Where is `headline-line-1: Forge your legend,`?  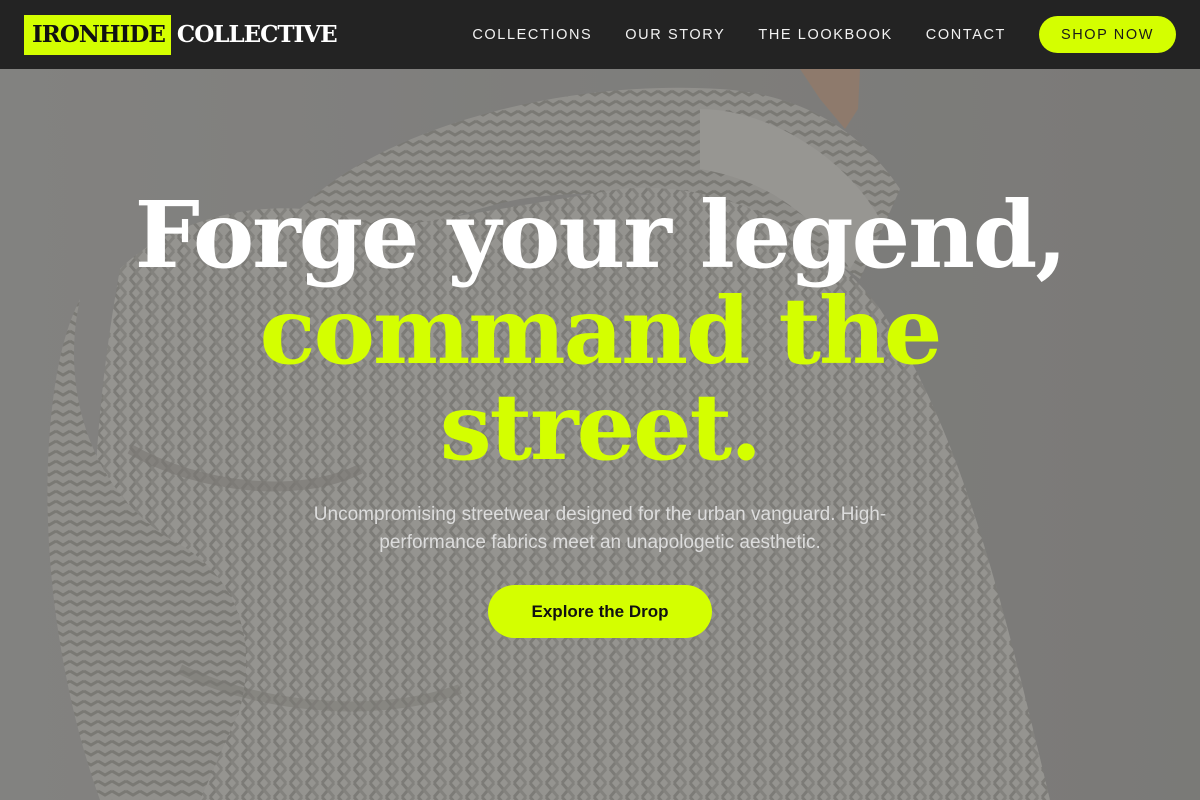
headline-line-1: Forge your legend, is located at coordinates (601, 235).